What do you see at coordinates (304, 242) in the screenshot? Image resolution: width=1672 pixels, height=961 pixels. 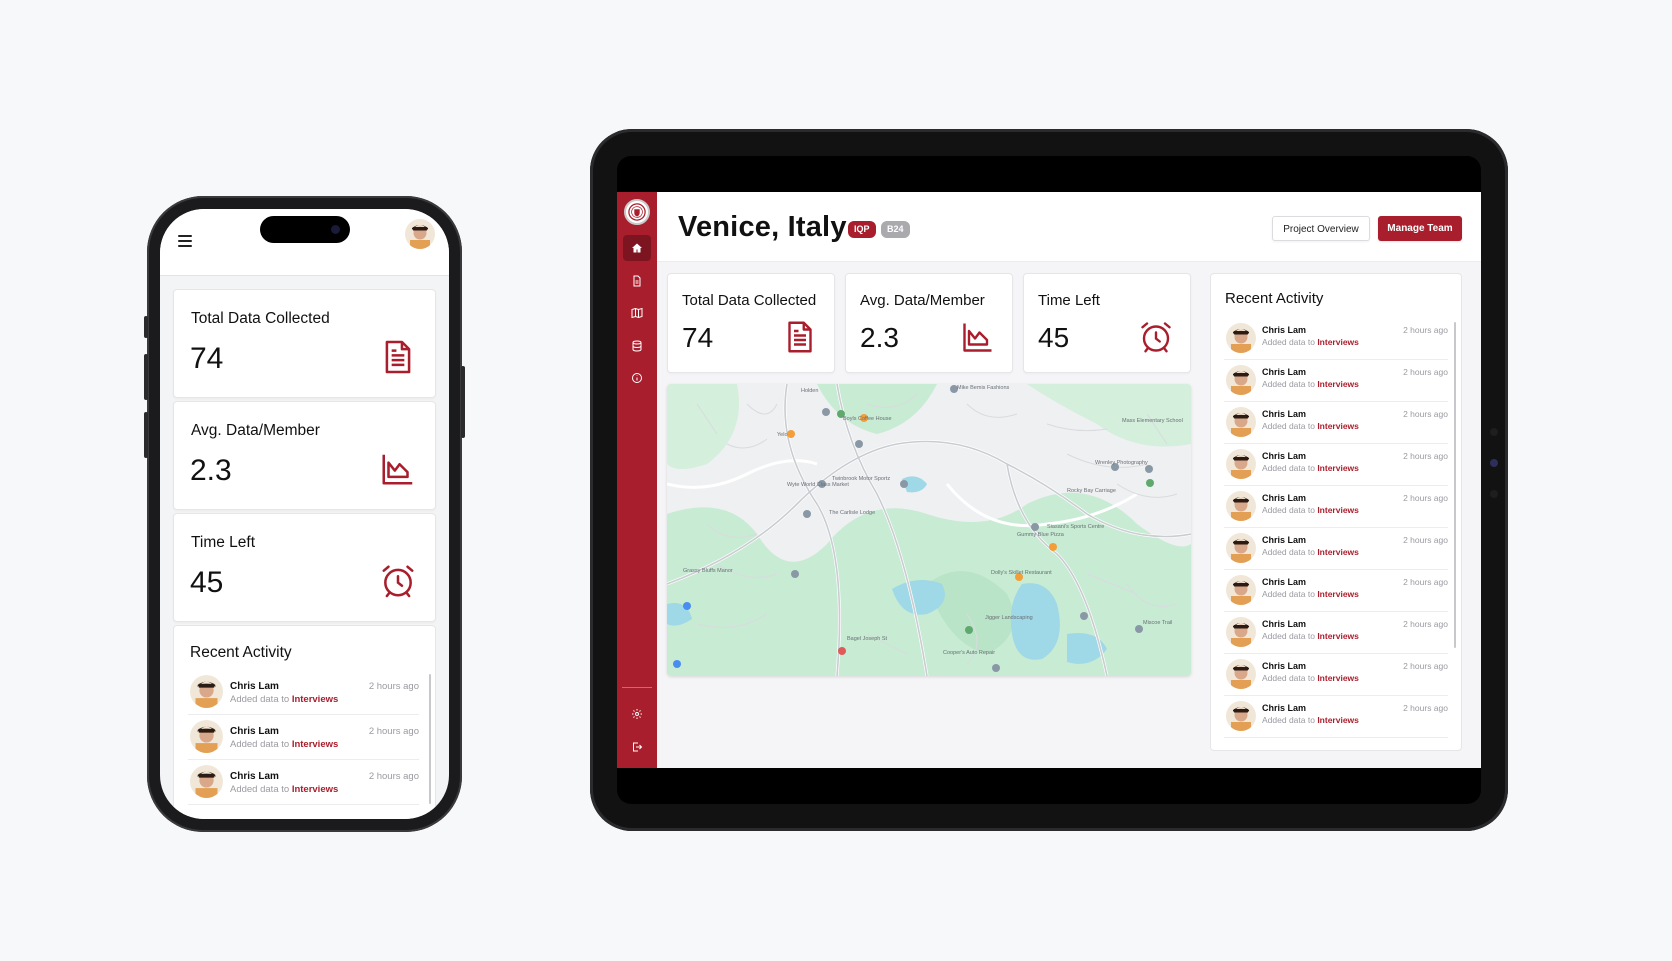 I see `phone-header` at bounding box center [304, 242].